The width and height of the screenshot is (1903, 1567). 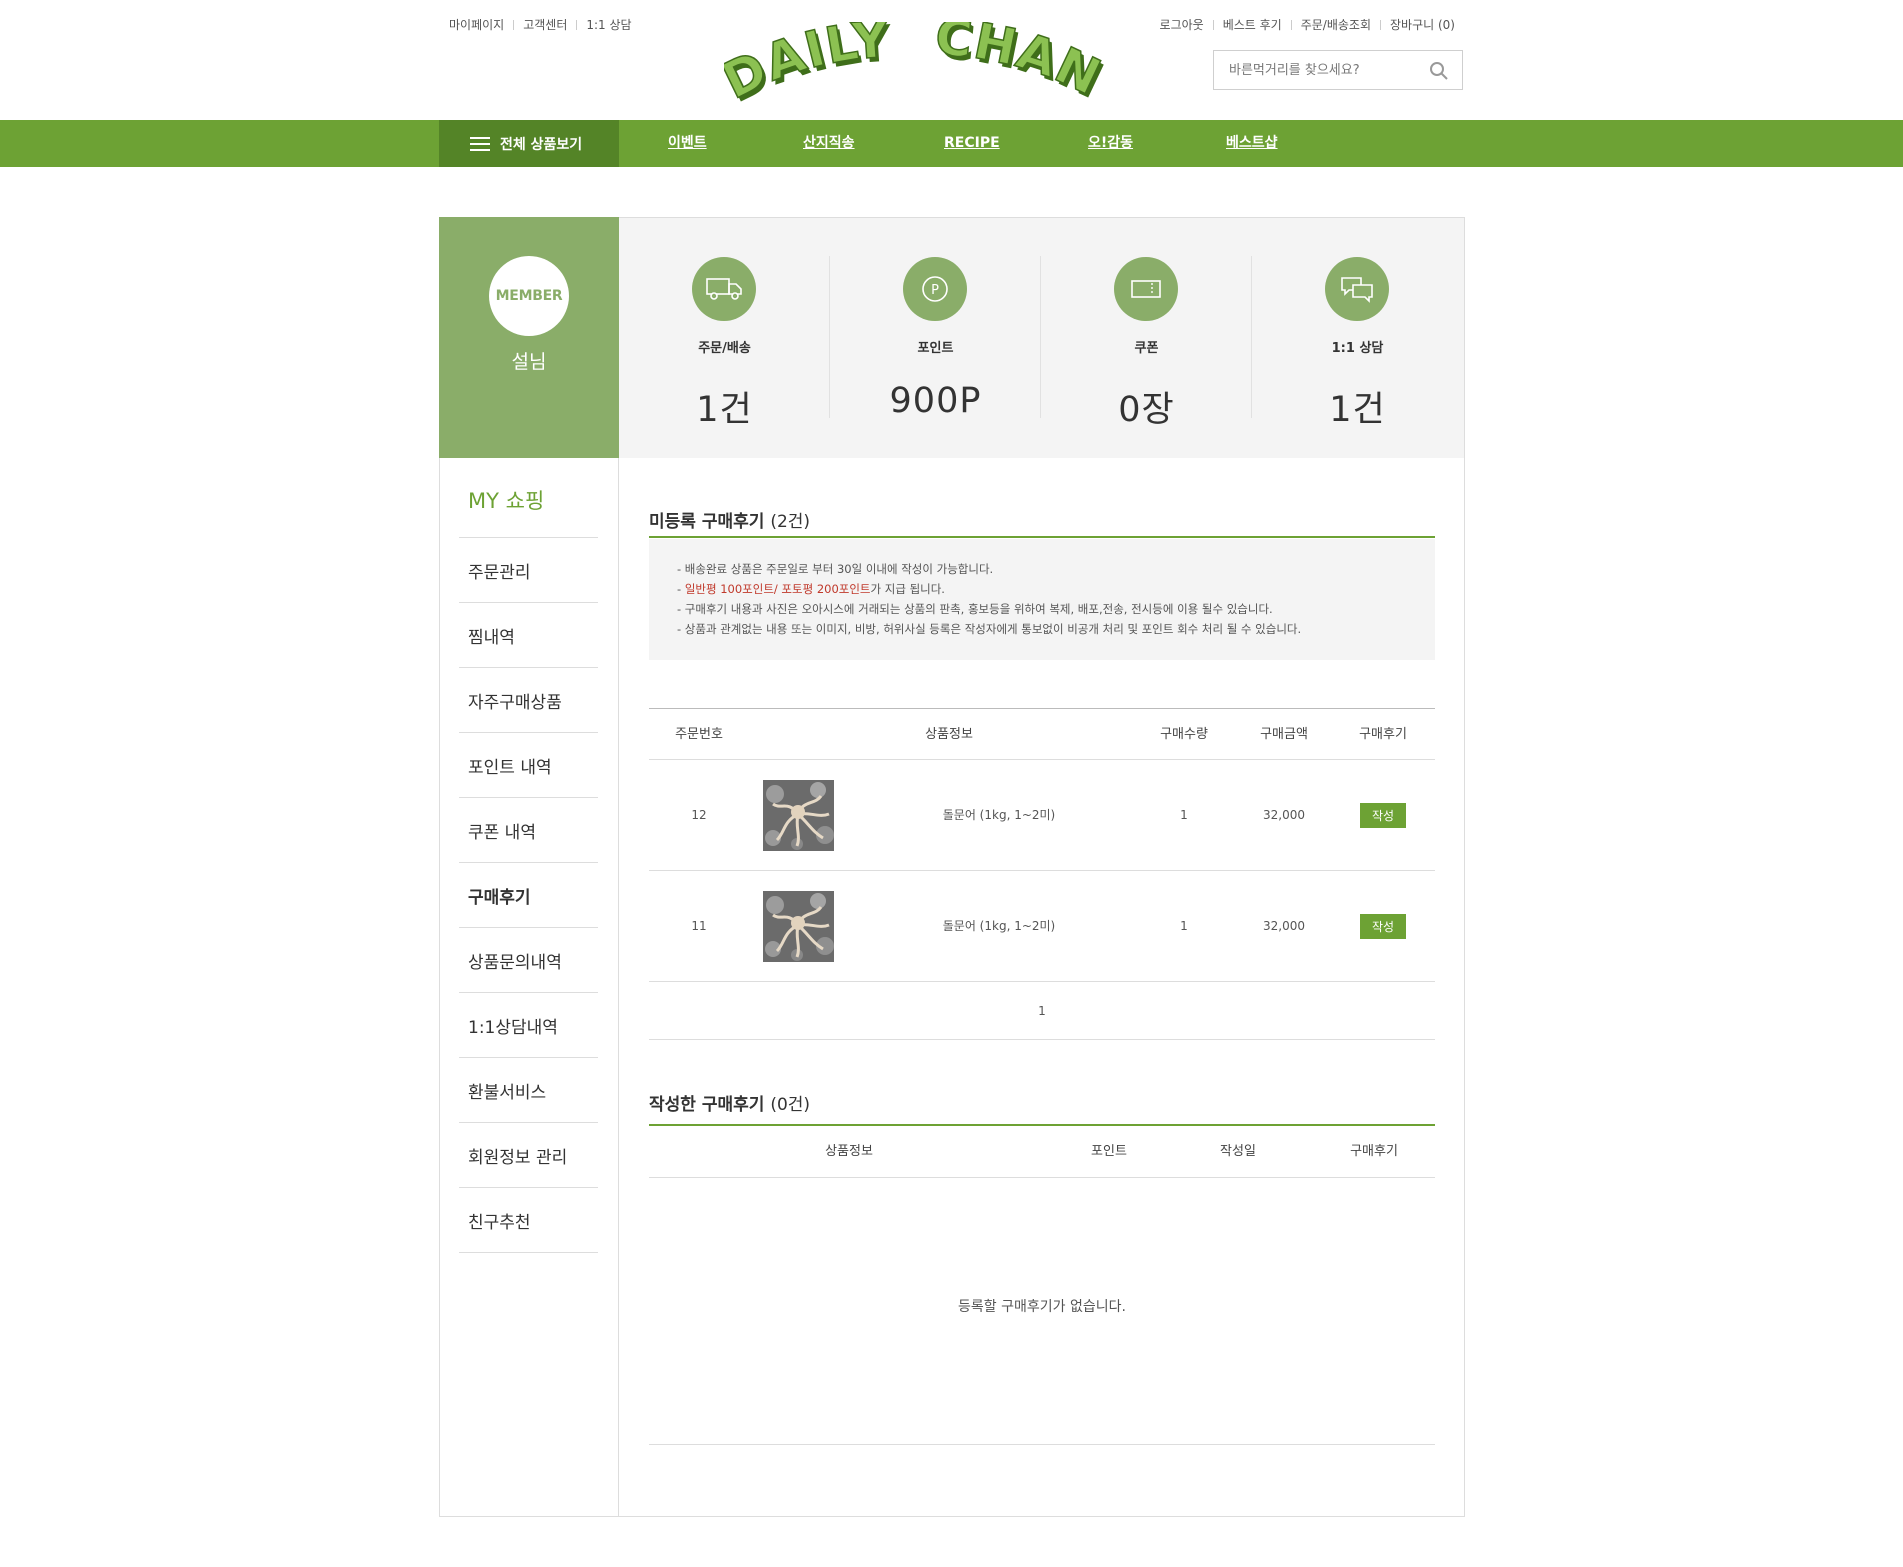 What do you see at coordinates (1146, 410) in the screenshot?
I see `stat-value: 0장` at bounding box center [1146, 410].